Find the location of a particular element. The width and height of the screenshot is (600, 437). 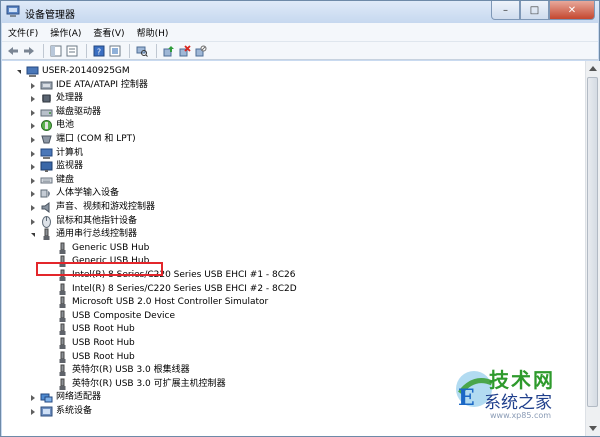

tree-category-label: 计算机 is located at coordinates (70, 153).